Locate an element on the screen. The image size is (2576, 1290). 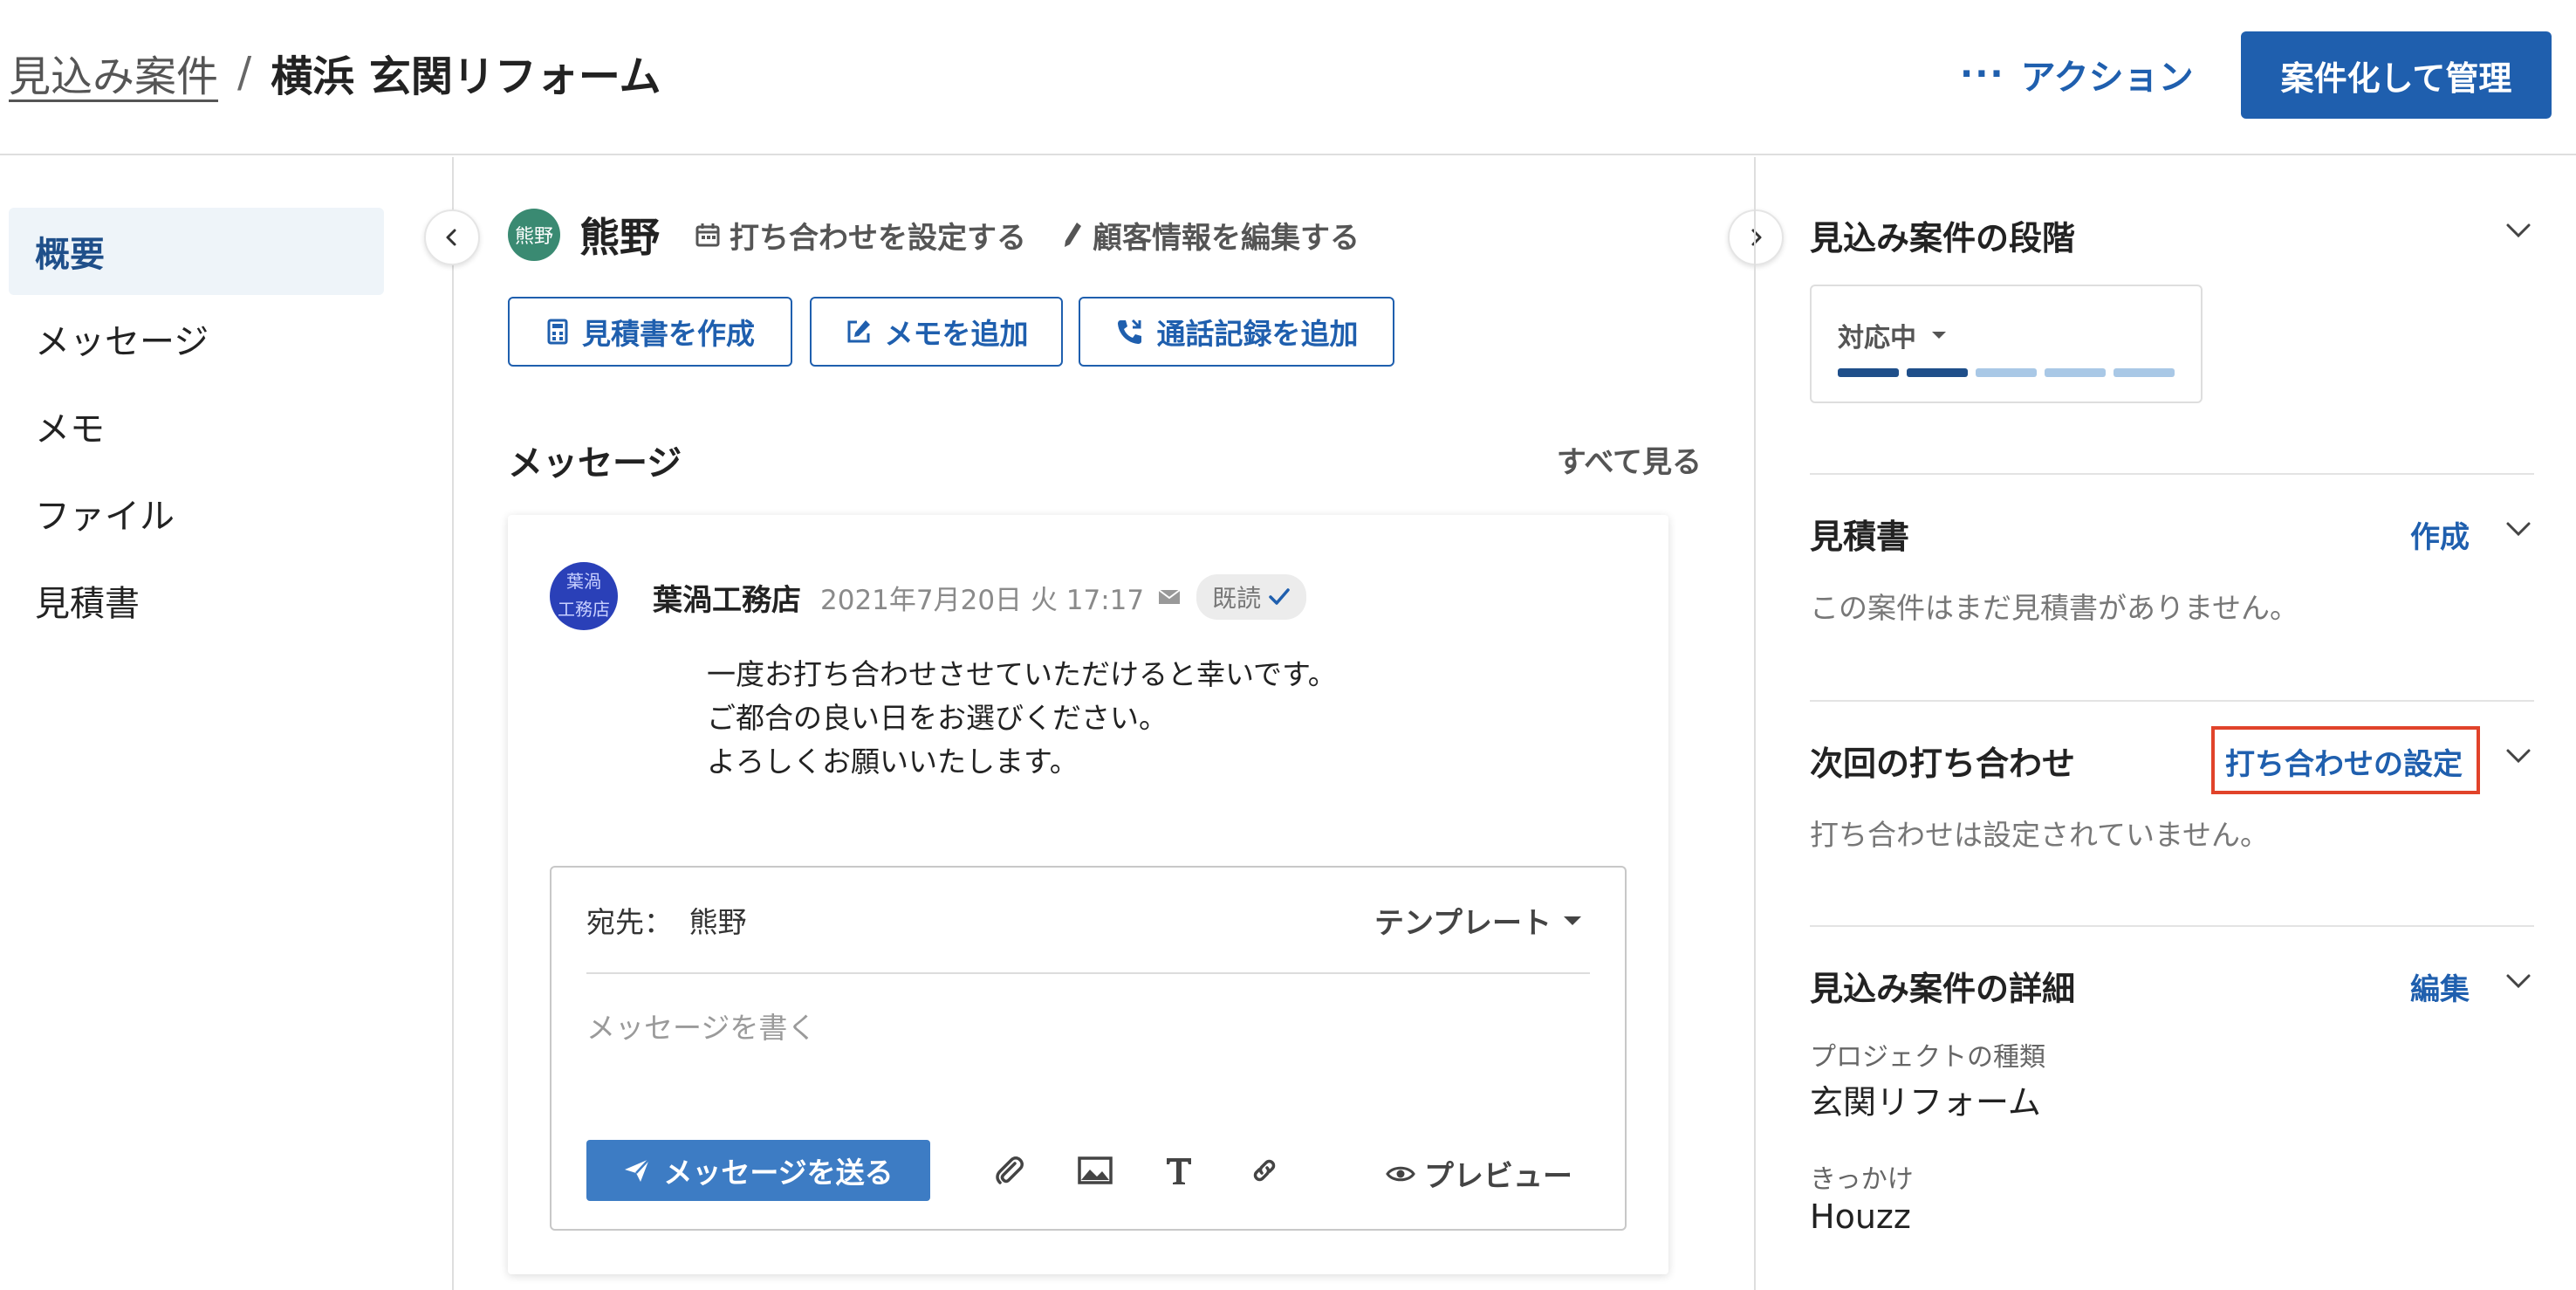
message-composer: 宛先： 熊野 テンプレート メッセージを送る is located at coordinates (1088, 1049).